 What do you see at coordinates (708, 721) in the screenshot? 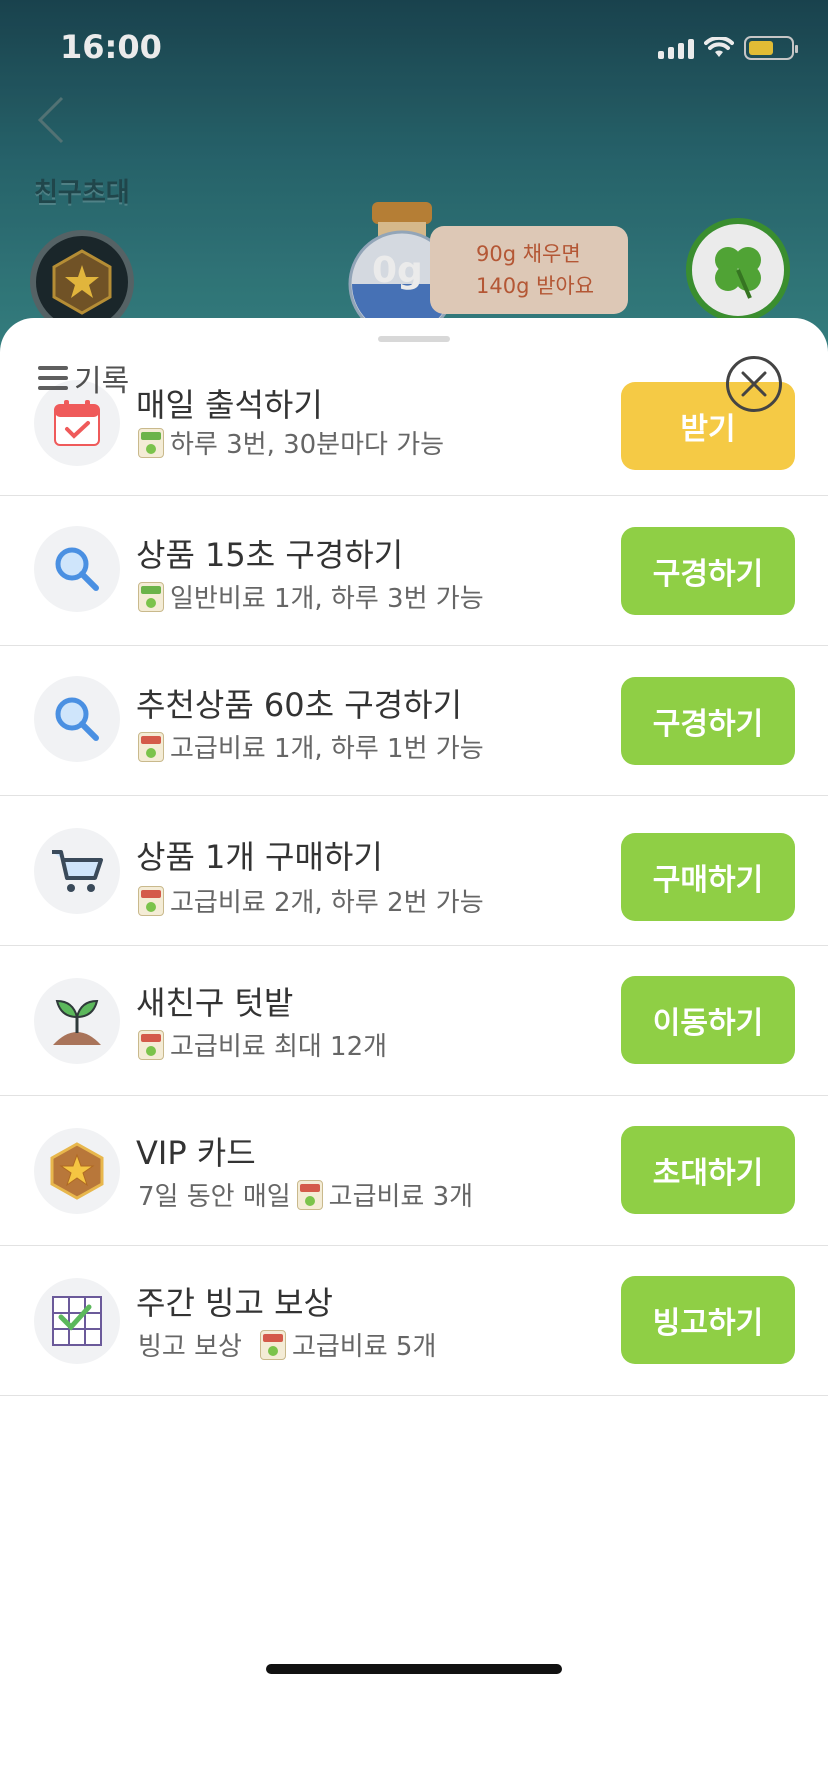
I see `browse-60s-button: 구경하기` at bounding box center [708, 721].